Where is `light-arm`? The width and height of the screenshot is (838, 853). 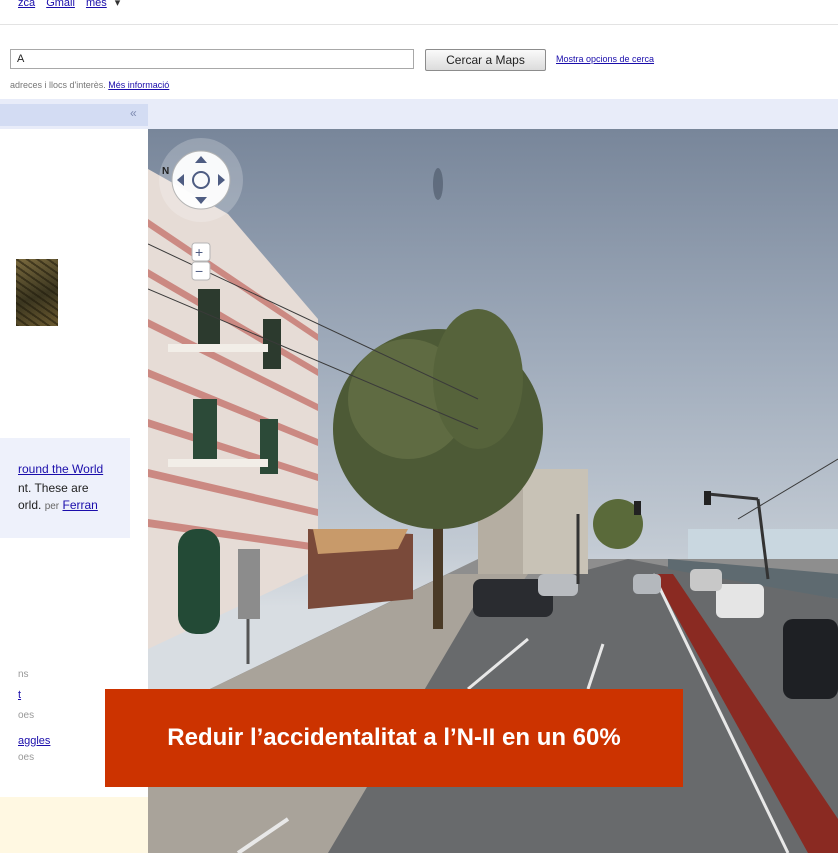
light-arm is located at coordinates (733, 496).